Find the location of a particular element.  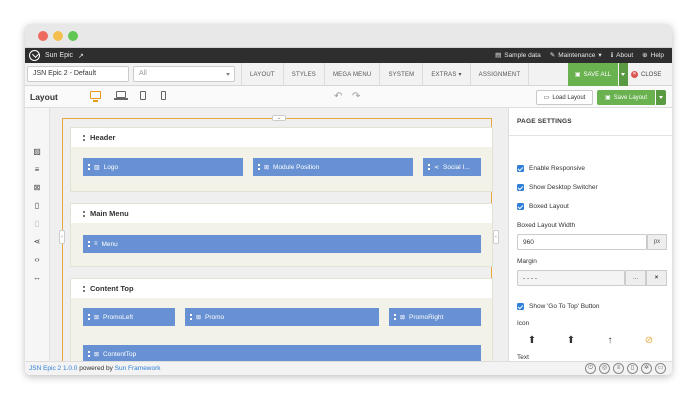

share-icon: ⋖ is located at coordinates (37, 242).